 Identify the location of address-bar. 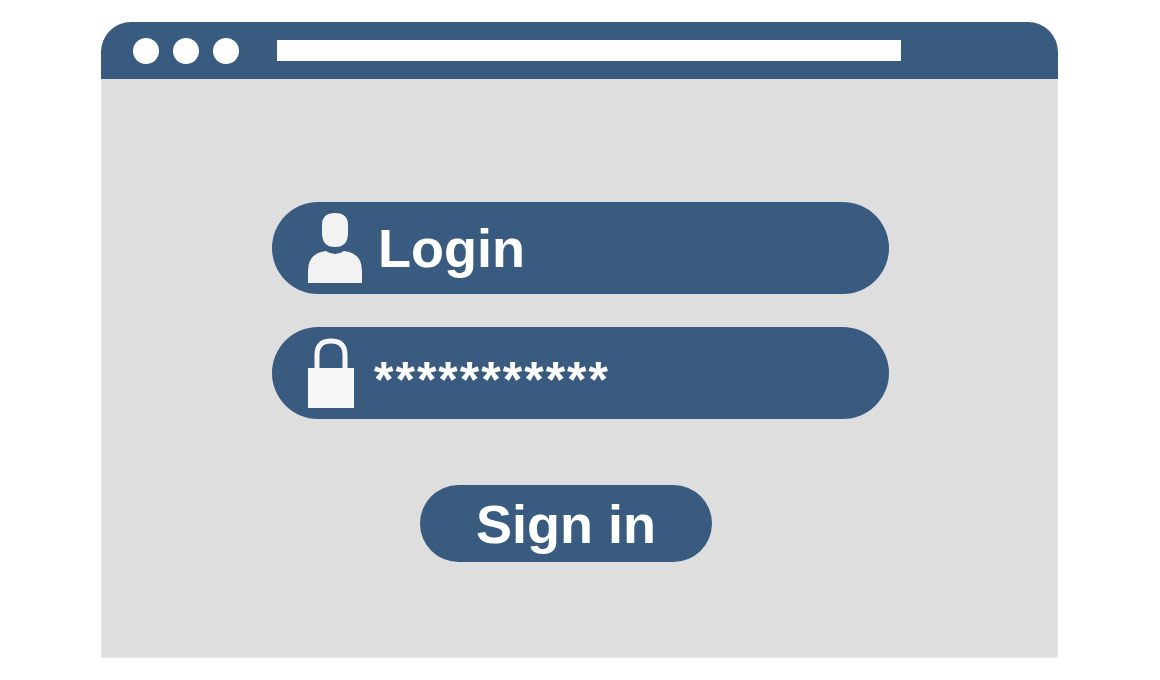
(589, 50).